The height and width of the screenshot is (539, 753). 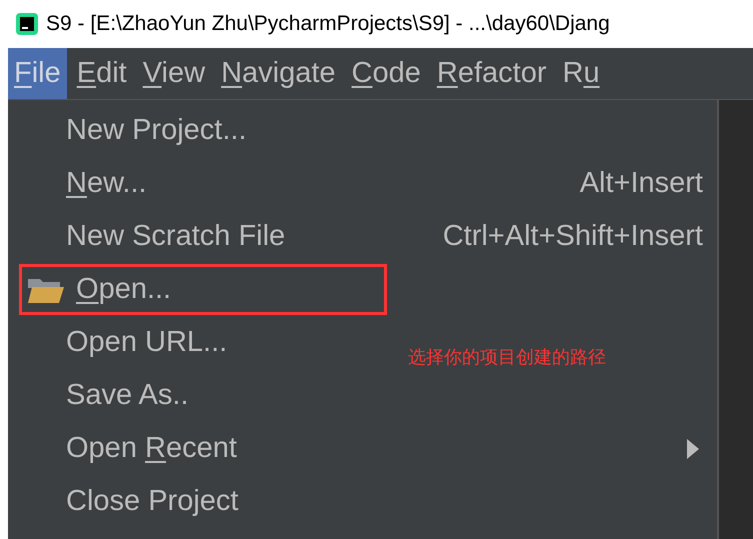 I want to click on menu-bar-item: Ru, so click(x=581, y=73).